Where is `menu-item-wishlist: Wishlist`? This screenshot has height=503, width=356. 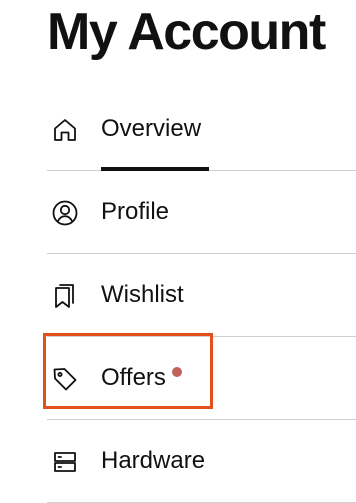
menu-item-wishlist: Wishlist is located at coordinates (201, 295).